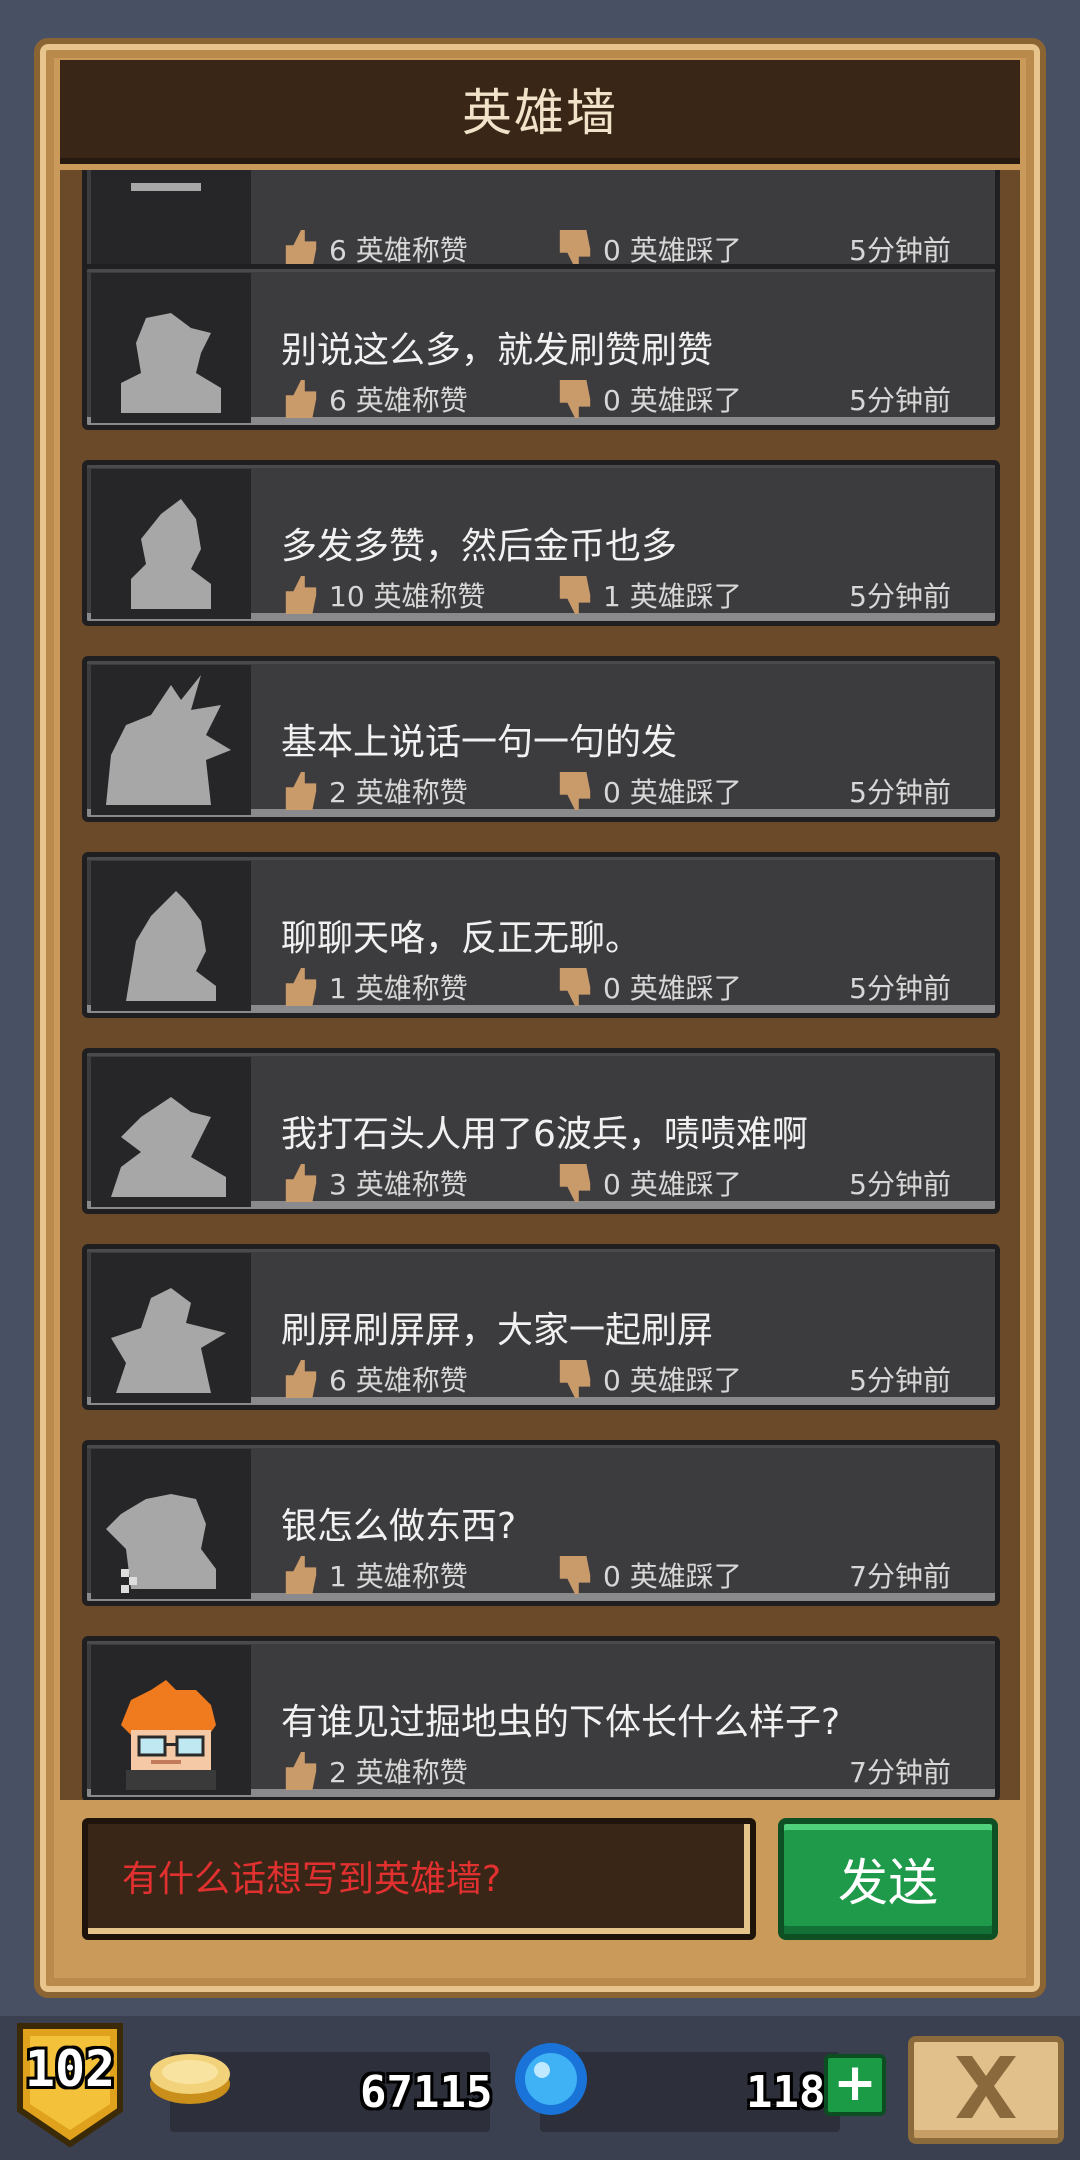 The width and height of the screenshot is (1080, 2160). What do you see at coordinates (986, 2087) in the screenshot?
I see `close-icon` at bounding box center [986, 2087].